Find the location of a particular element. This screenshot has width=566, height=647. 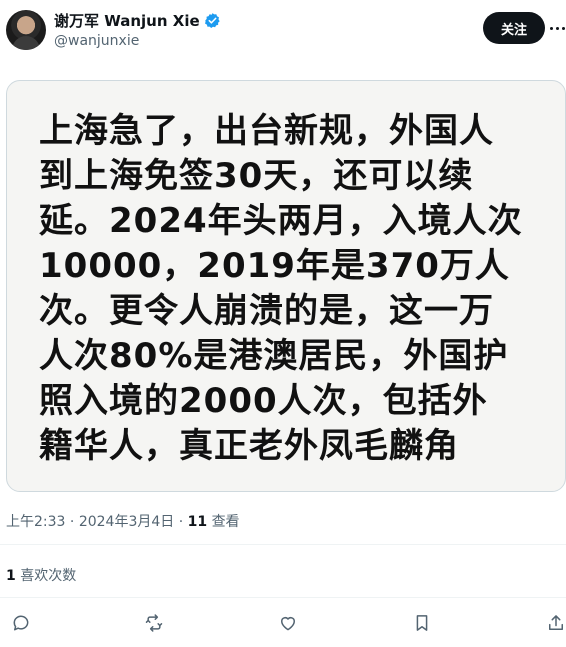

more-icon is located at coordinates (557, 28).